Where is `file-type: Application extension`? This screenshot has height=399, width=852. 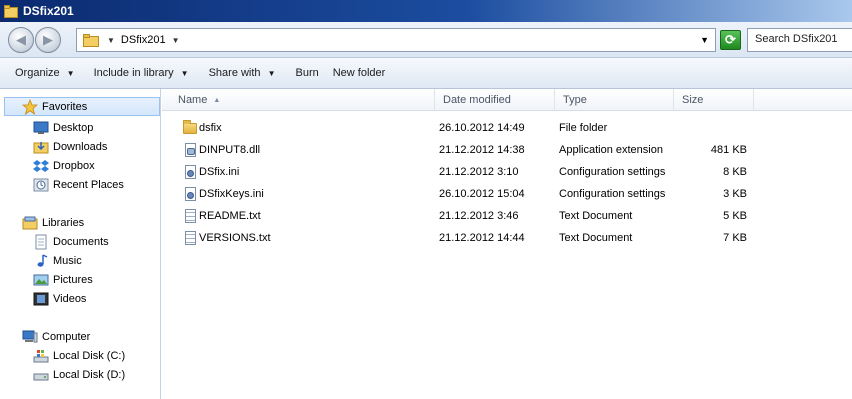
file-type: Application extension is located at coordinates (611, 150).